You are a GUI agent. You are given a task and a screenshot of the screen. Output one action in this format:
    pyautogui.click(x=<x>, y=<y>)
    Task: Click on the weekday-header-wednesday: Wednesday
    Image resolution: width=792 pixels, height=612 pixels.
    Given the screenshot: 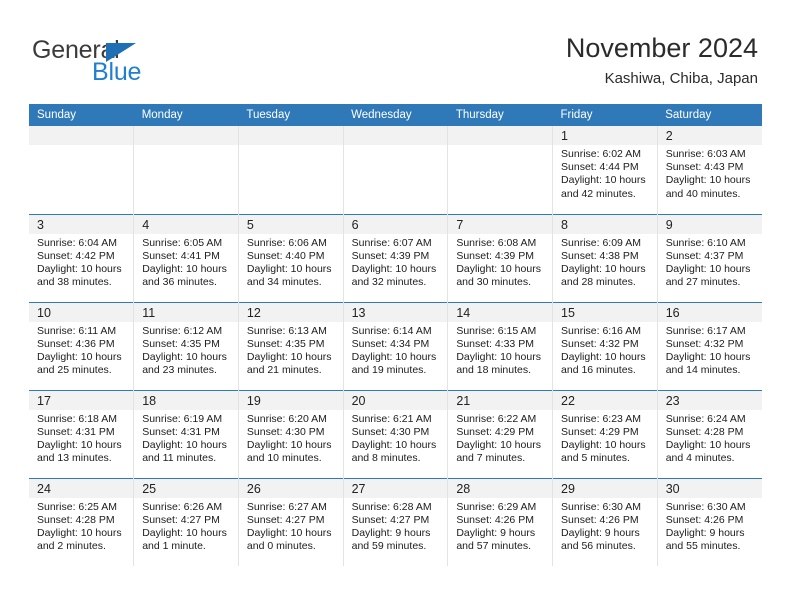 What is the action you would take?
    pyautogui.click(x=395, y=115)
    